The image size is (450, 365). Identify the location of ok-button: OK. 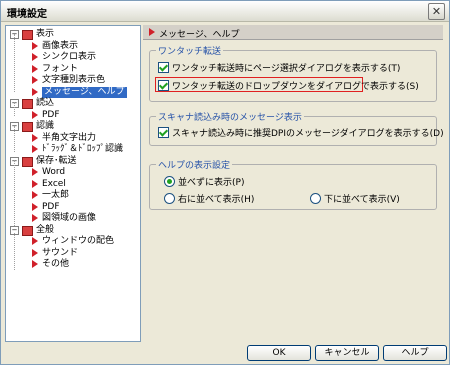
(279, 353).